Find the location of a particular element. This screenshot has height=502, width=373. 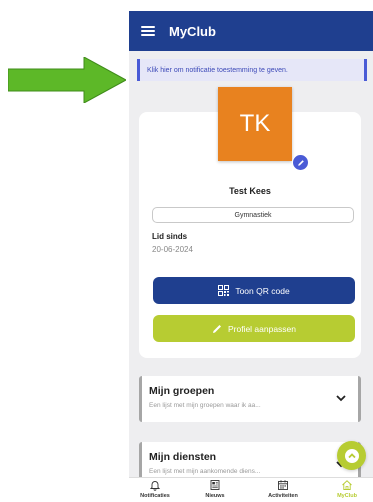

avatar-edit-button is located at coordinates (300, 162).